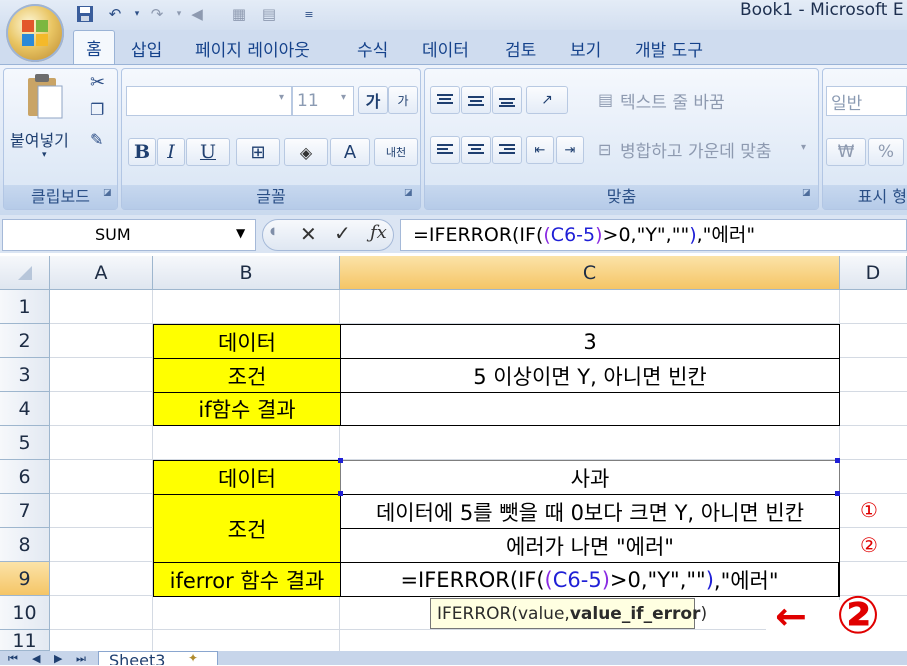 The height and width of the screenshot is (666, 907). What do you see at coordinates (396, 152) in the screenshot?
I see `phonetic-guide-button: 내천` at bounding box center [396, 152].